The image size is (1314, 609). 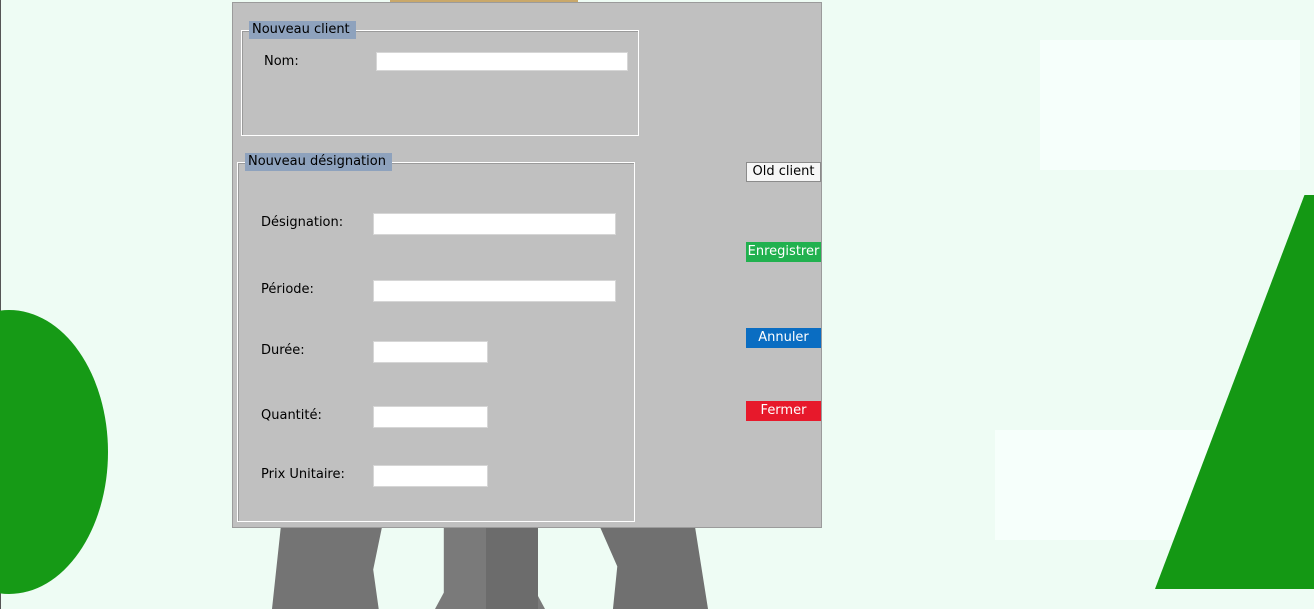 I want to click on periode-input, so click(x=494, y=291).